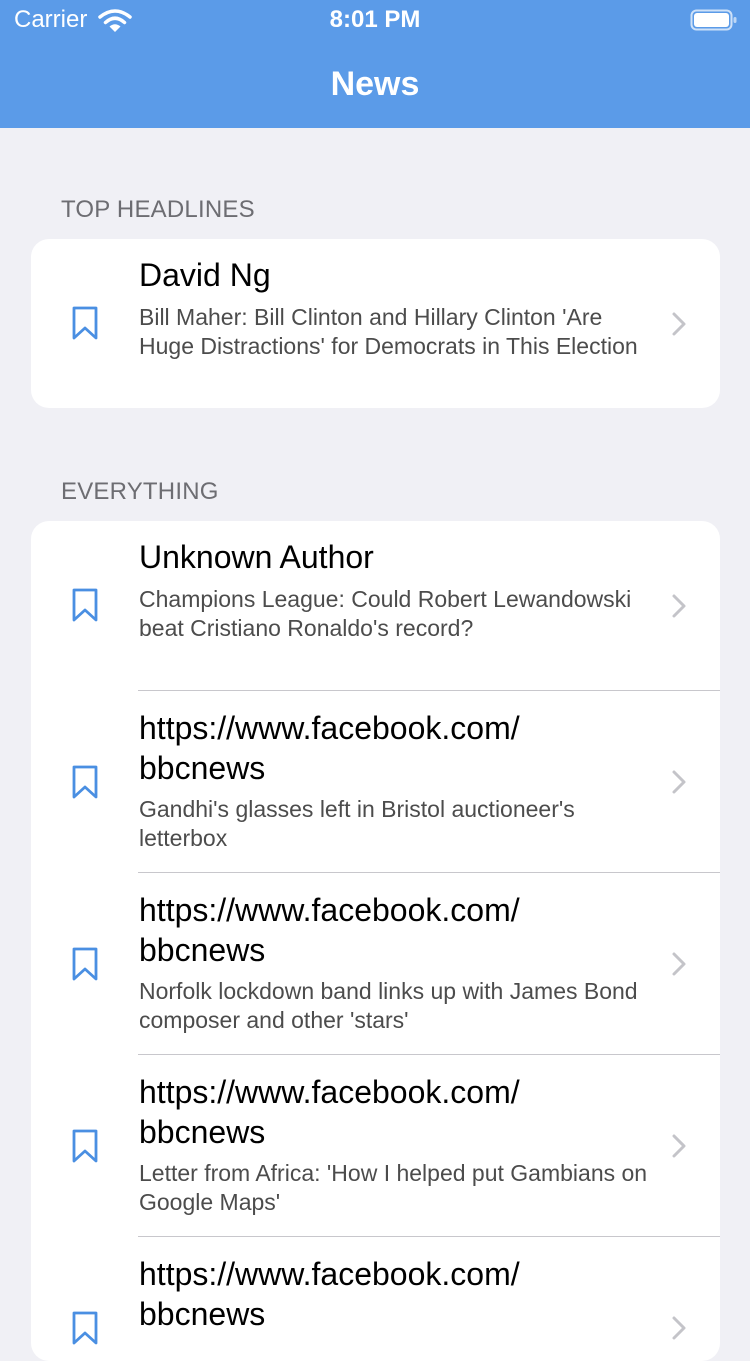  I want to click on list-item: https://www.facebook.com/ bbcnews, so click(375, 1298).